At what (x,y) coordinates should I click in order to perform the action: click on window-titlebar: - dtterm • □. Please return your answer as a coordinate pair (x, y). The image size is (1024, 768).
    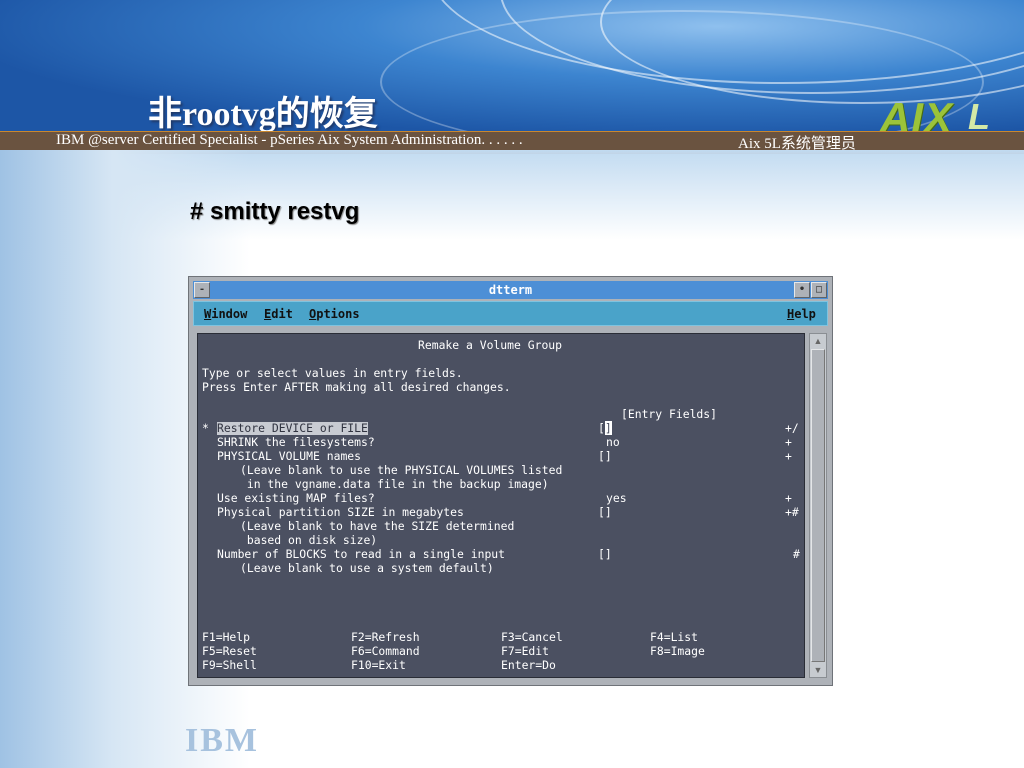
    Looking at the image, I should click on (510, 290).